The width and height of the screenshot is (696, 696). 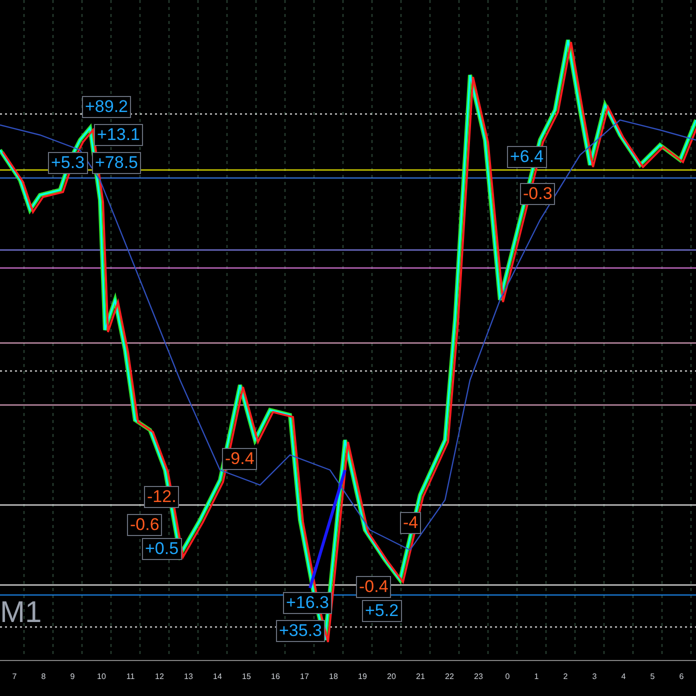 I want to click on time-axis-label: 7, so click(x=14, y=677).